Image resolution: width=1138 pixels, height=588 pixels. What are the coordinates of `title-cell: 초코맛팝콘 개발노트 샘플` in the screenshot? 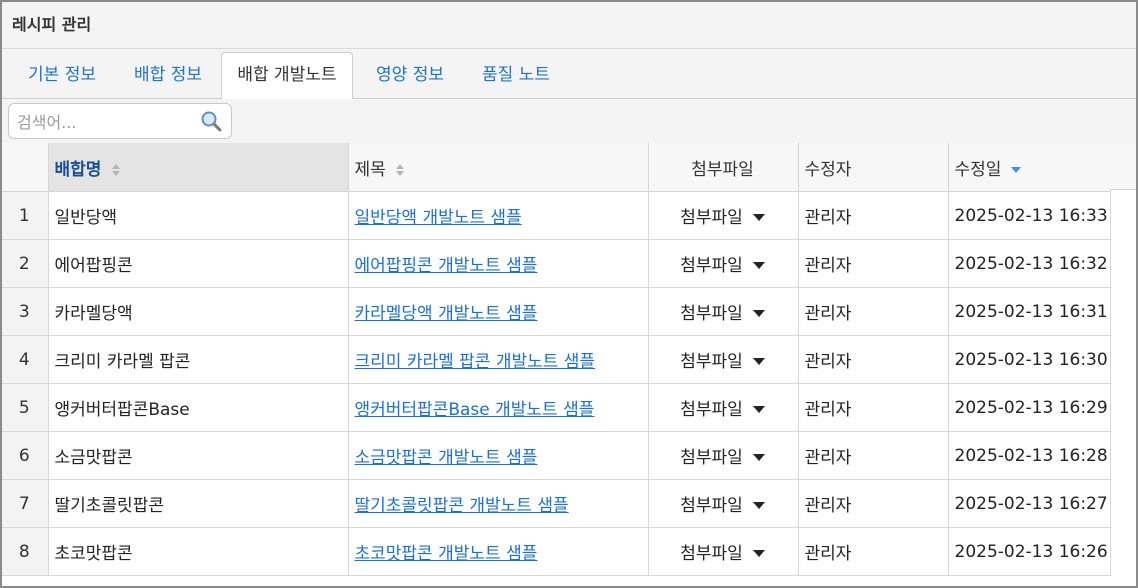 It's located at (498, 551).